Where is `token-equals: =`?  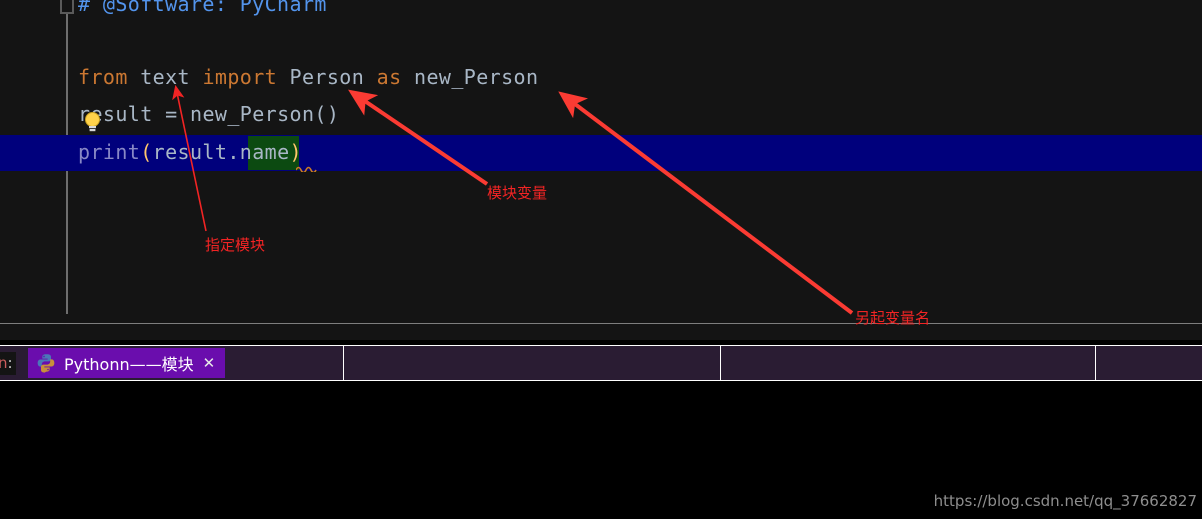 token-equals: = is located at coordinates (171, 114).